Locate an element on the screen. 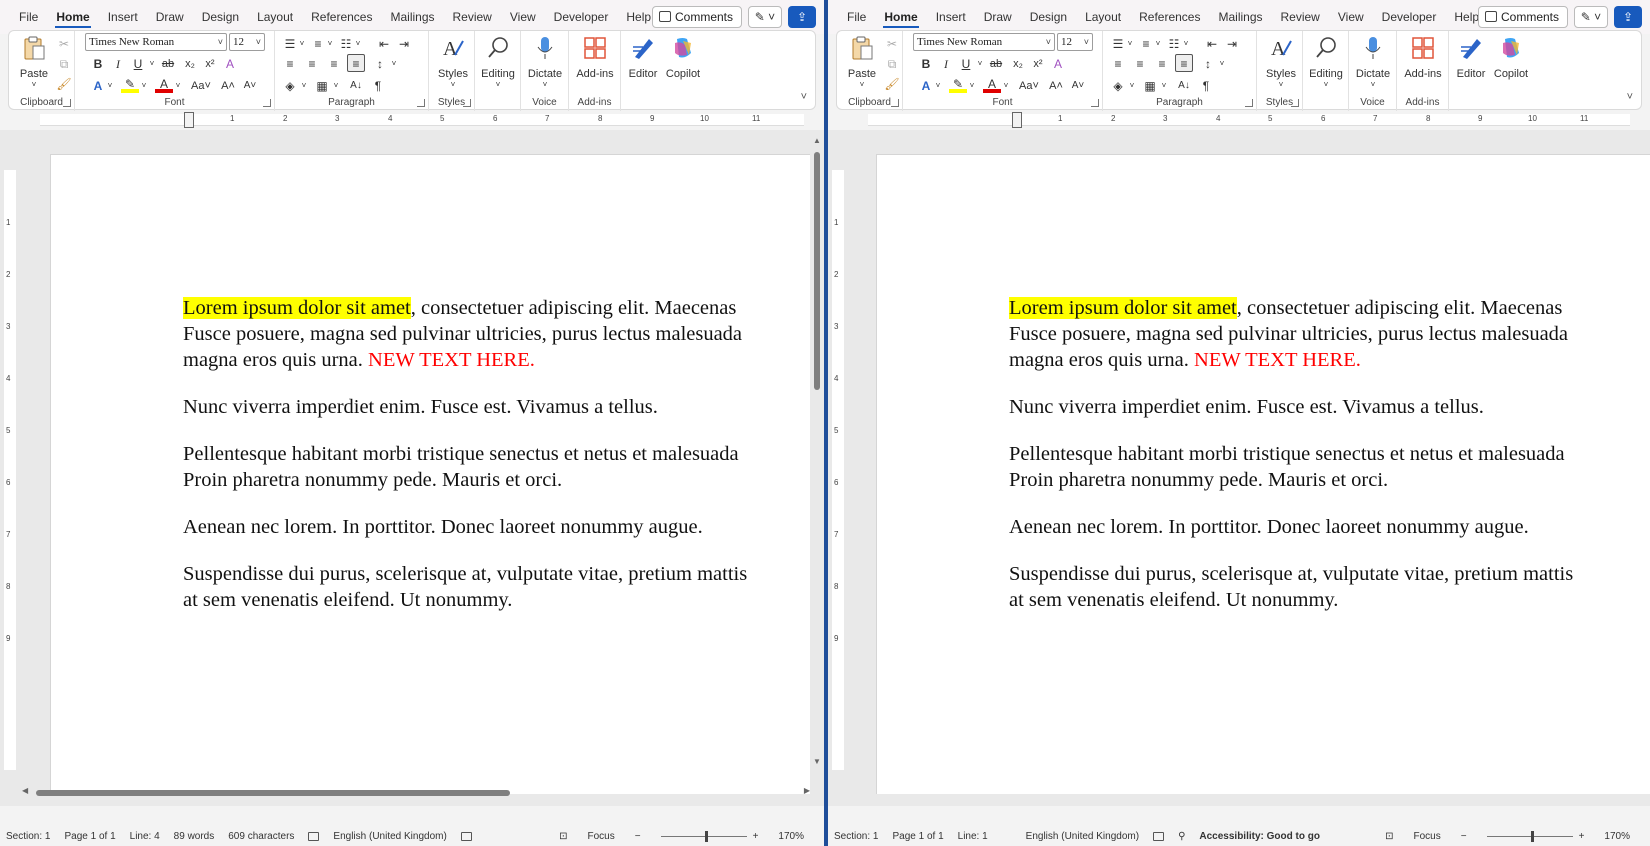 This screenshot has width=1650, height=846. styles-button: A Styles ˅ is located at coordinates (453, 62).